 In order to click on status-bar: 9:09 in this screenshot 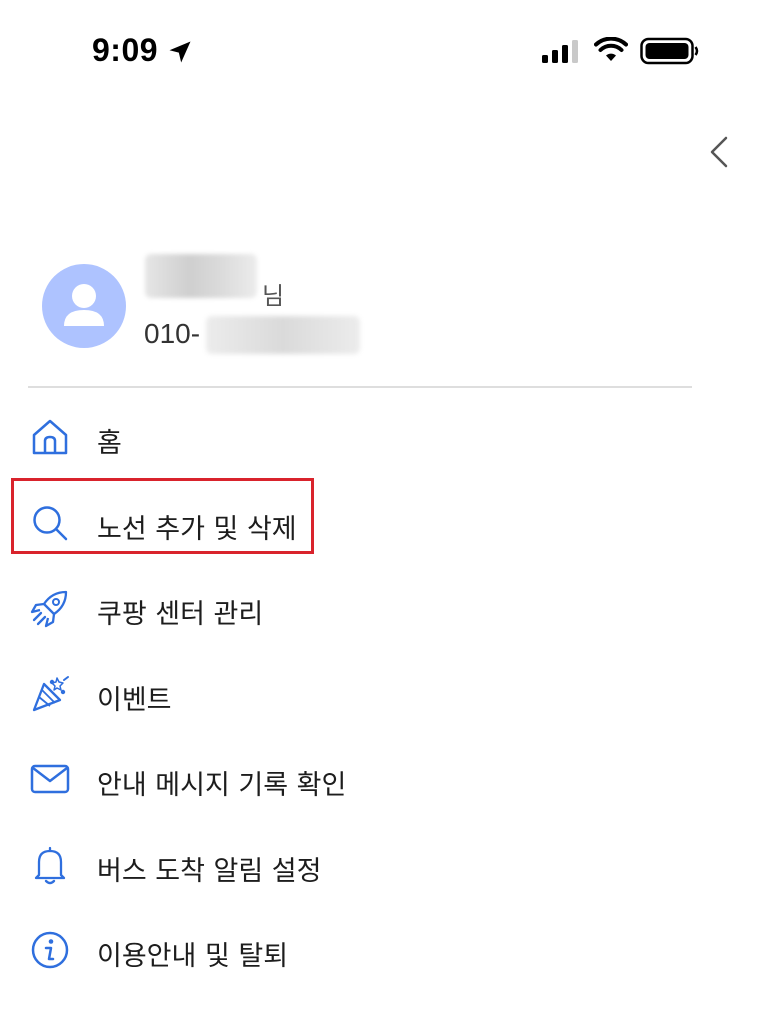, I will do `click(382, 50)`.